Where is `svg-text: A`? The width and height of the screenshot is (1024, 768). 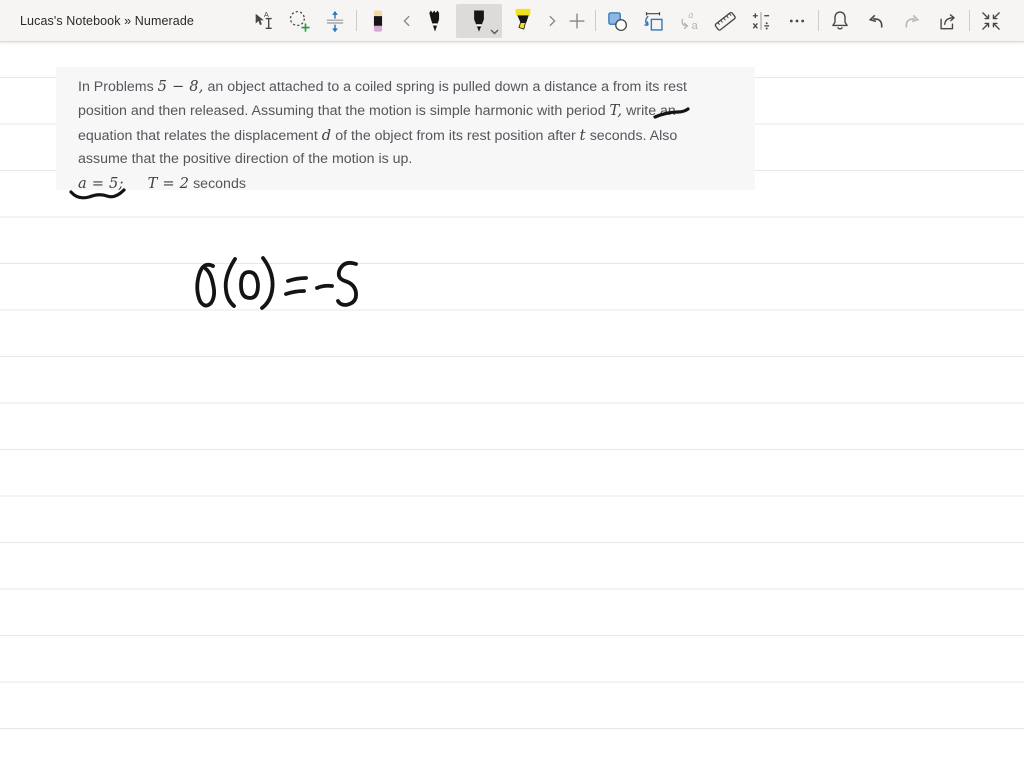 svg-text: A is located at coordinates (266, 13).